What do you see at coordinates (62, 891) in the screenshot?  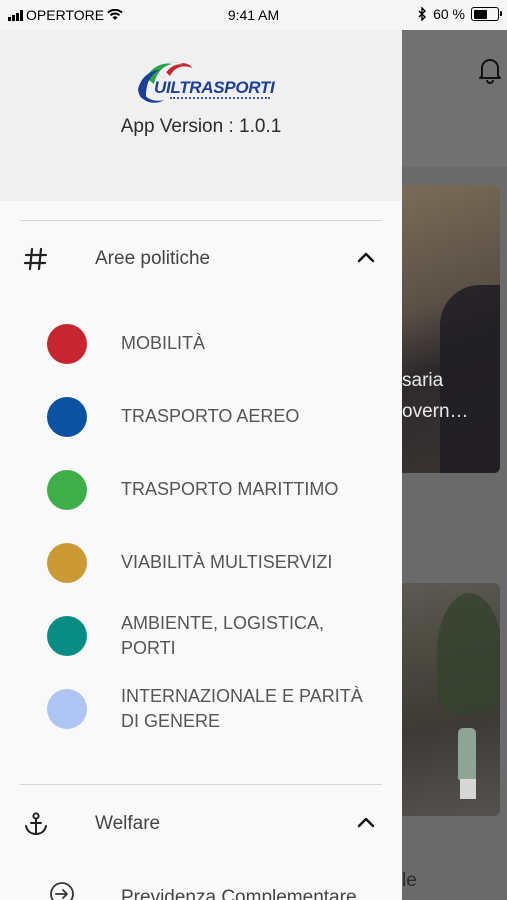 I see `arrow-right-circle-icon` at bounding box center [62, 891].